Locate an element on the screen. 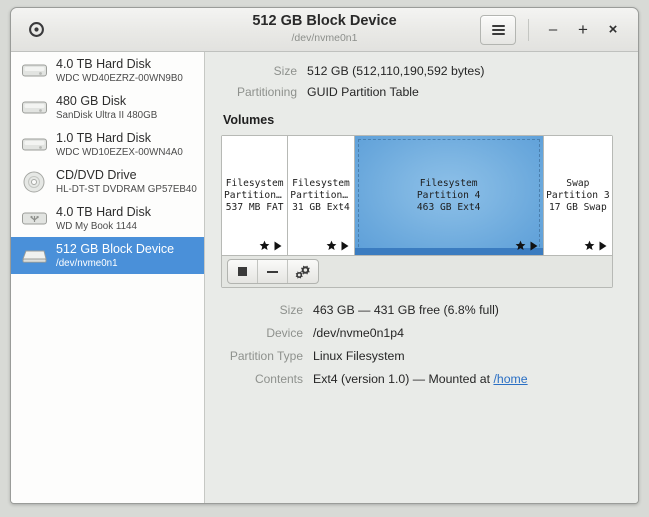 The image size is (649, 517). block-device-icon is located at coordinates (34, 256).